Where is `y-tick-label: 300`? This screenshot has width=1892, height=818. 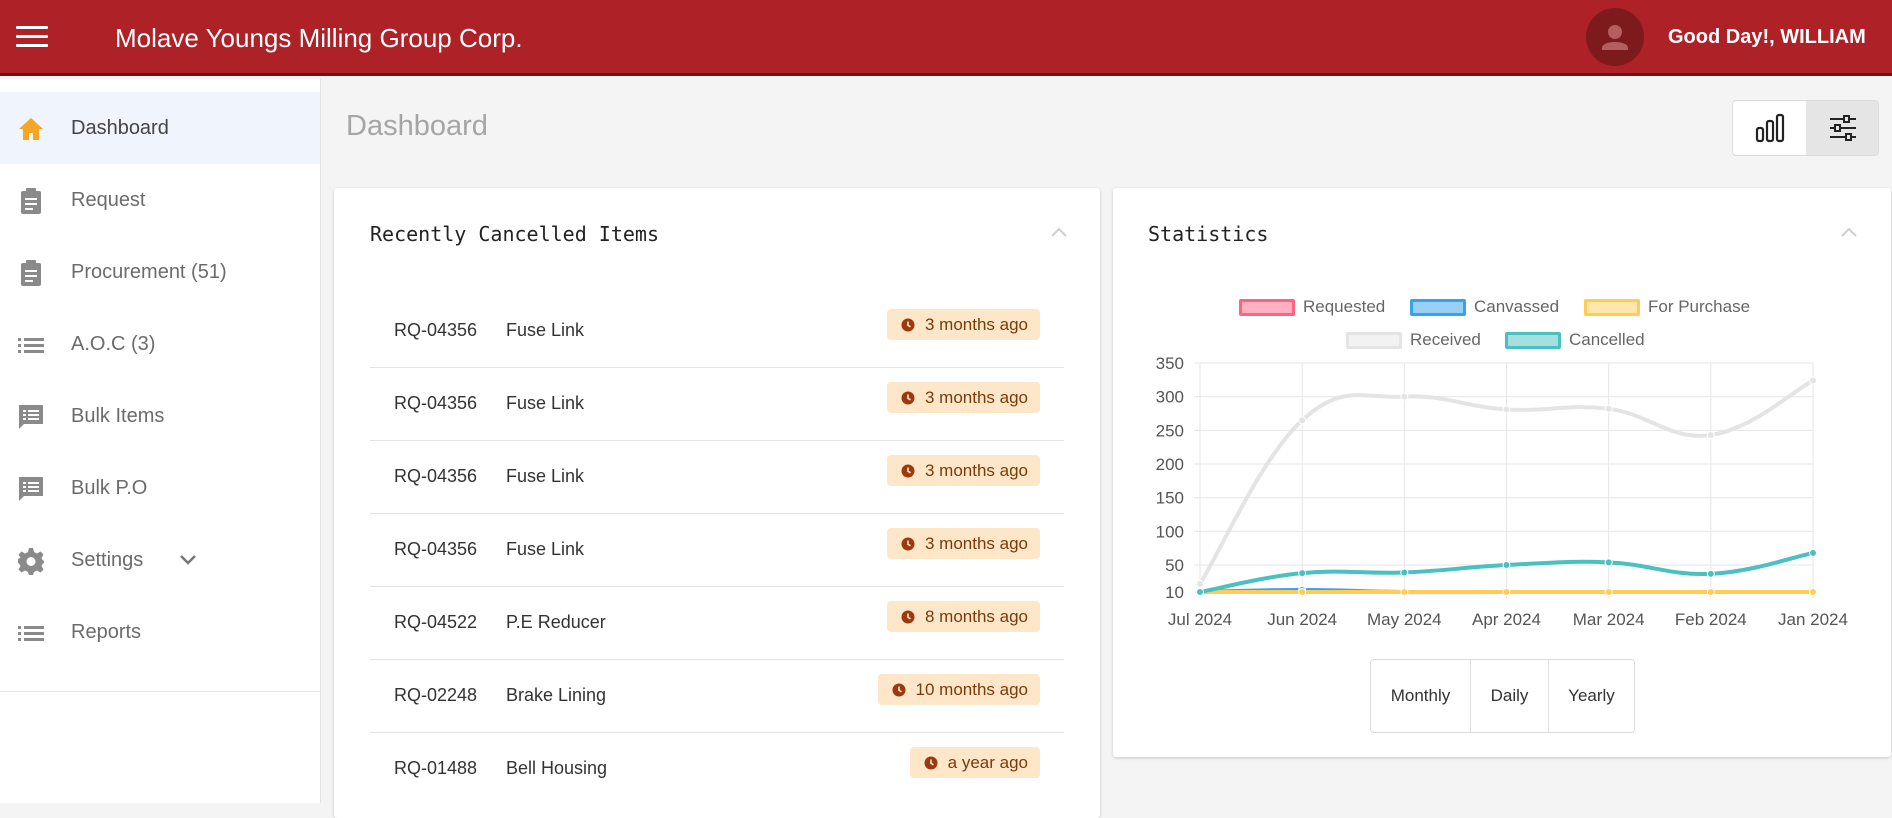
y-tick-label: 300 is located at coordinates (1170, 397).